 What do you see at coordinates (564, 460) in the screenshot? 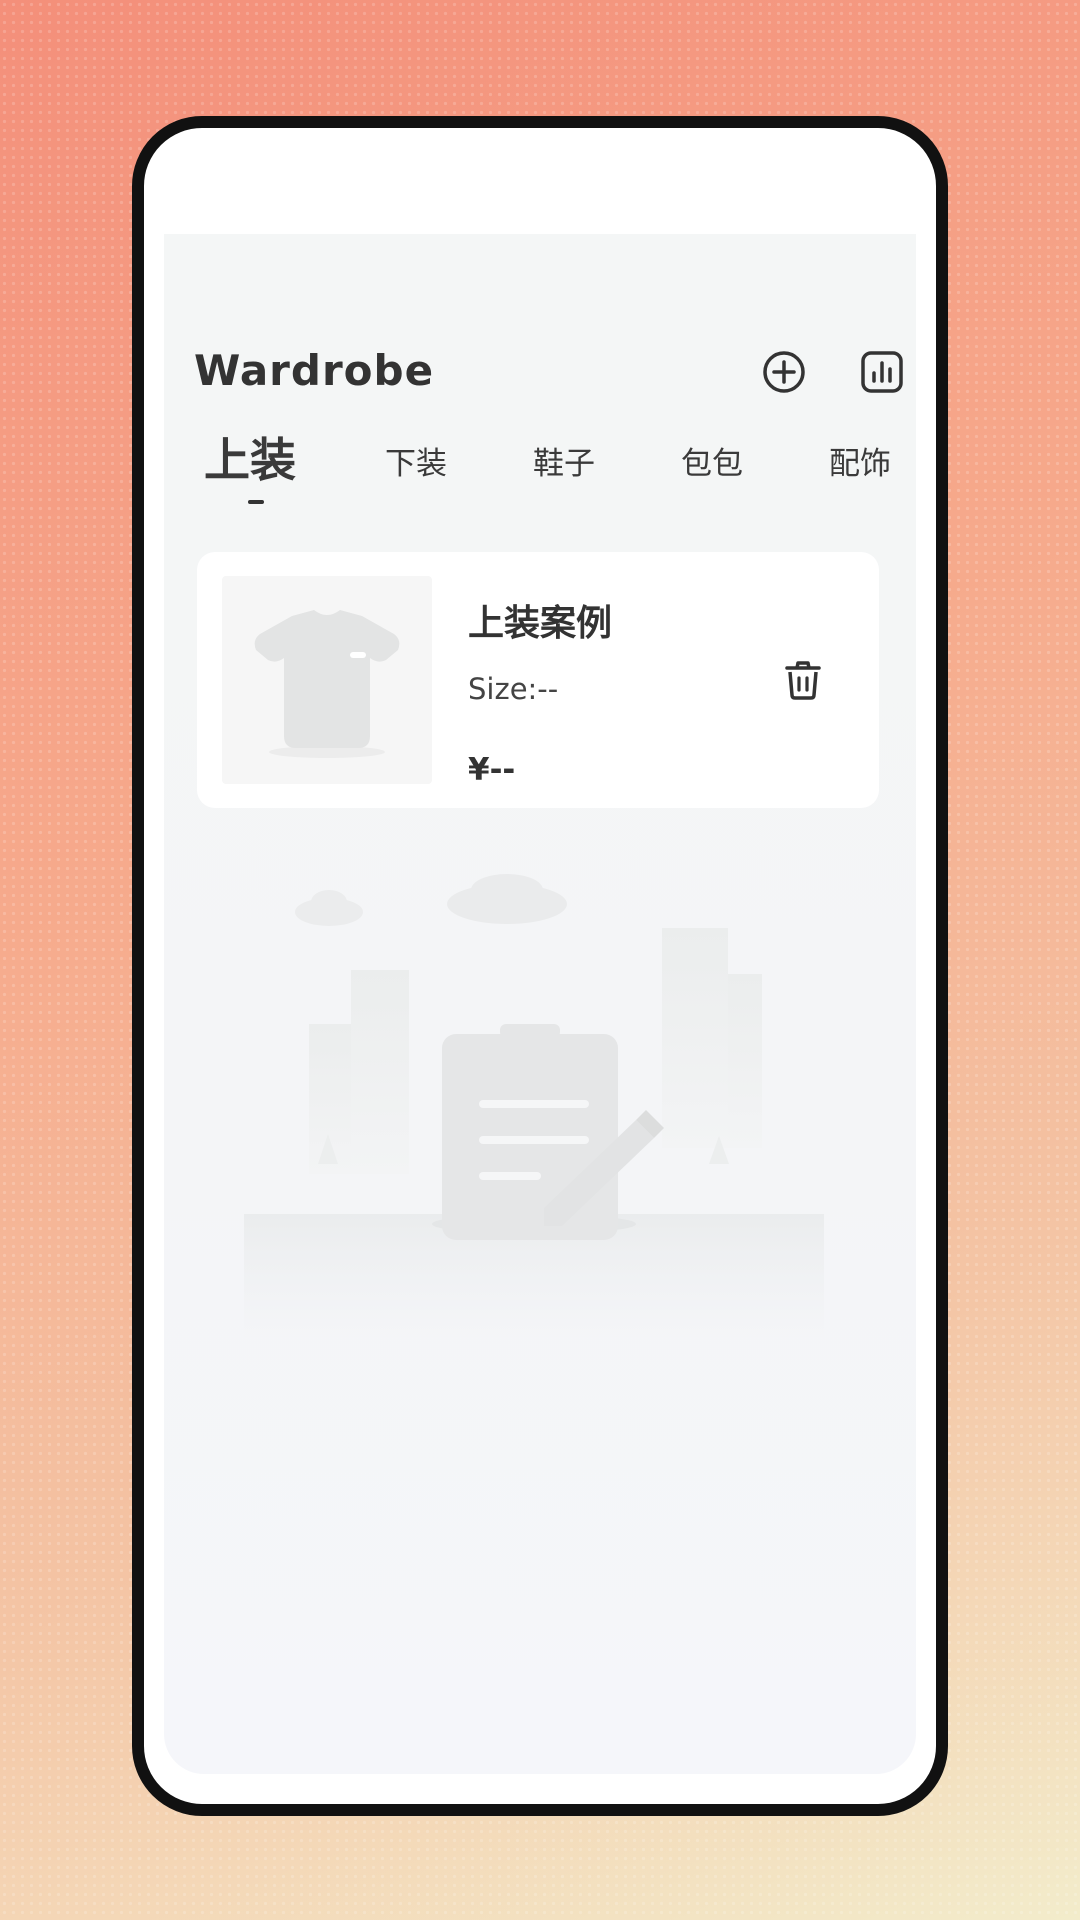
I see `tab-shoes: 鞋子` at bounding box center [564, 460].